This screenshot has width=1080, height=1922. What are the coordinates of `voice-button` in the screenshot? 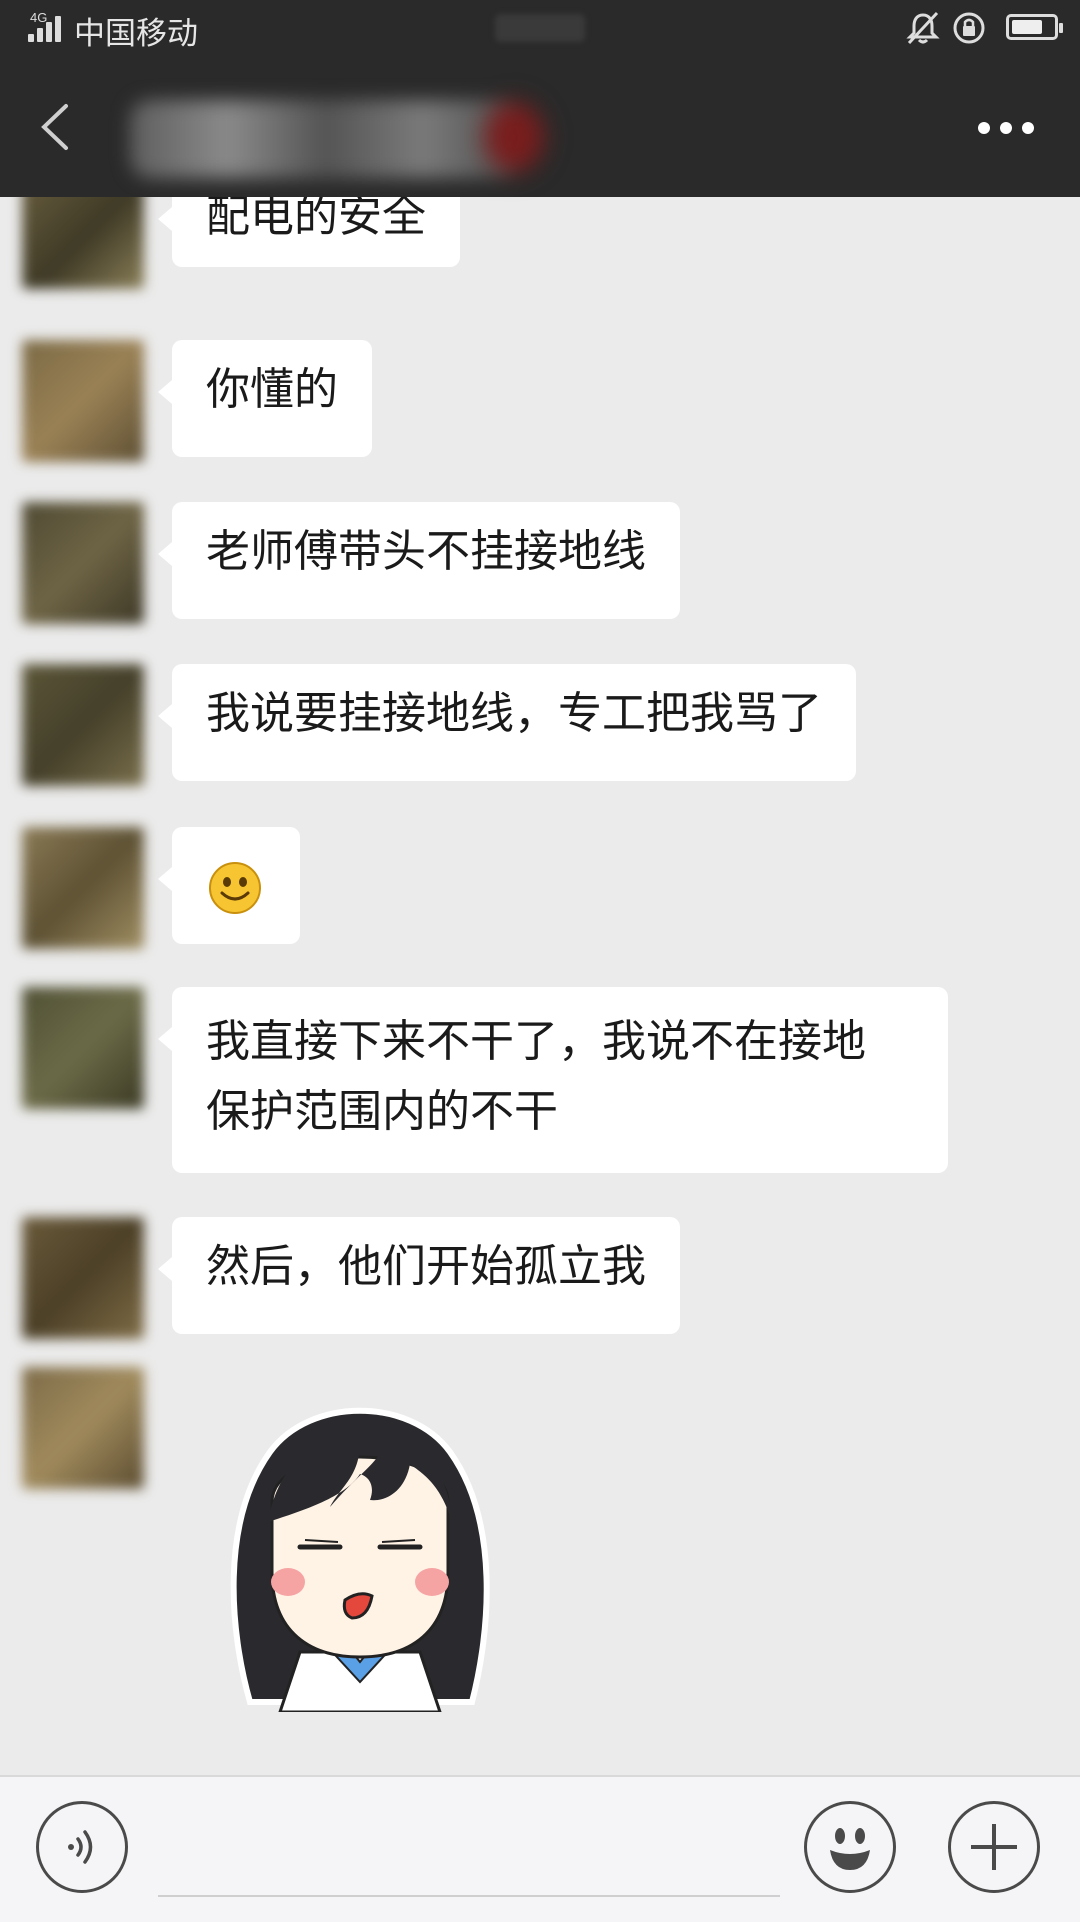 It's located at (82, 1847).